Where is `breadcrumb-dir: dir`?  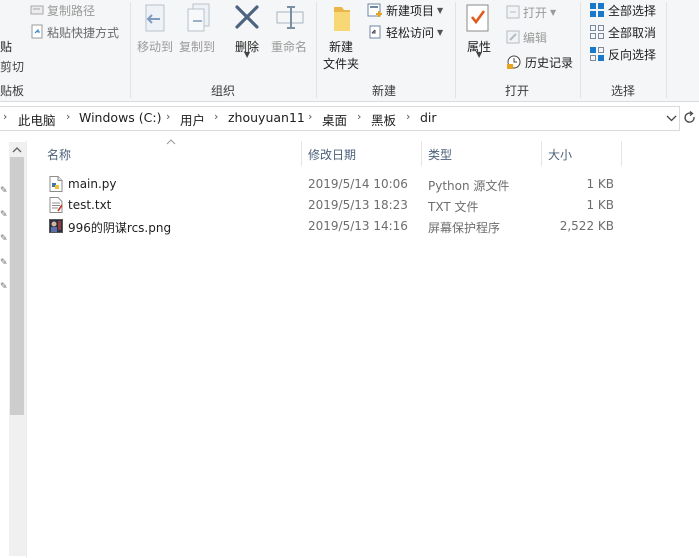
breadcrumb-dir: dir is located at coordinates (428, 117).